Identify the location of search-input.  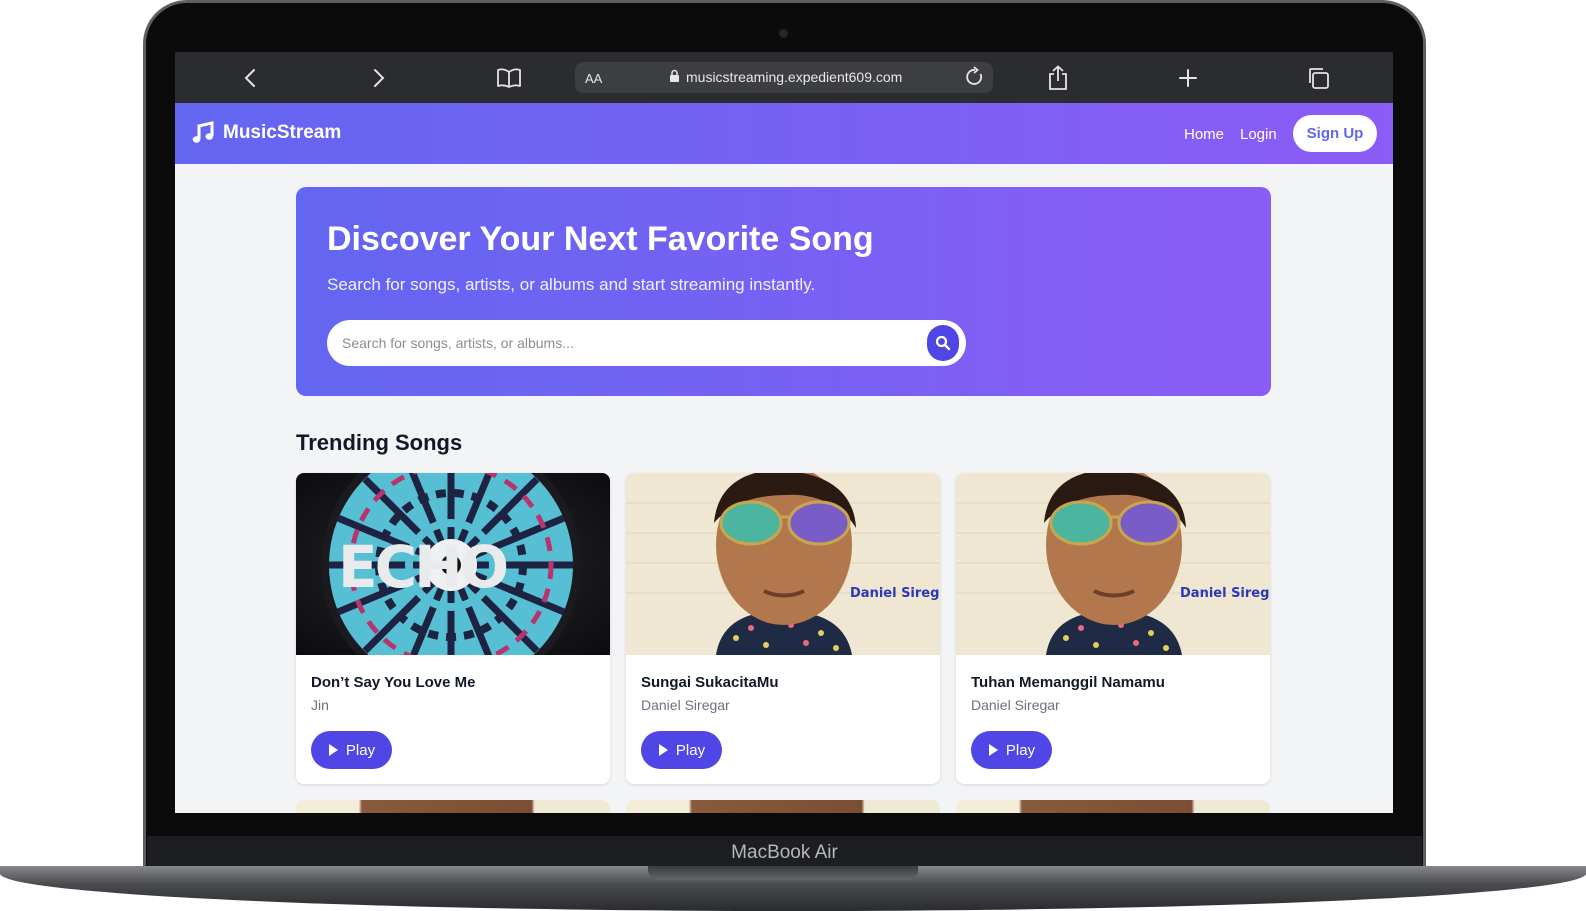
(627, 343).